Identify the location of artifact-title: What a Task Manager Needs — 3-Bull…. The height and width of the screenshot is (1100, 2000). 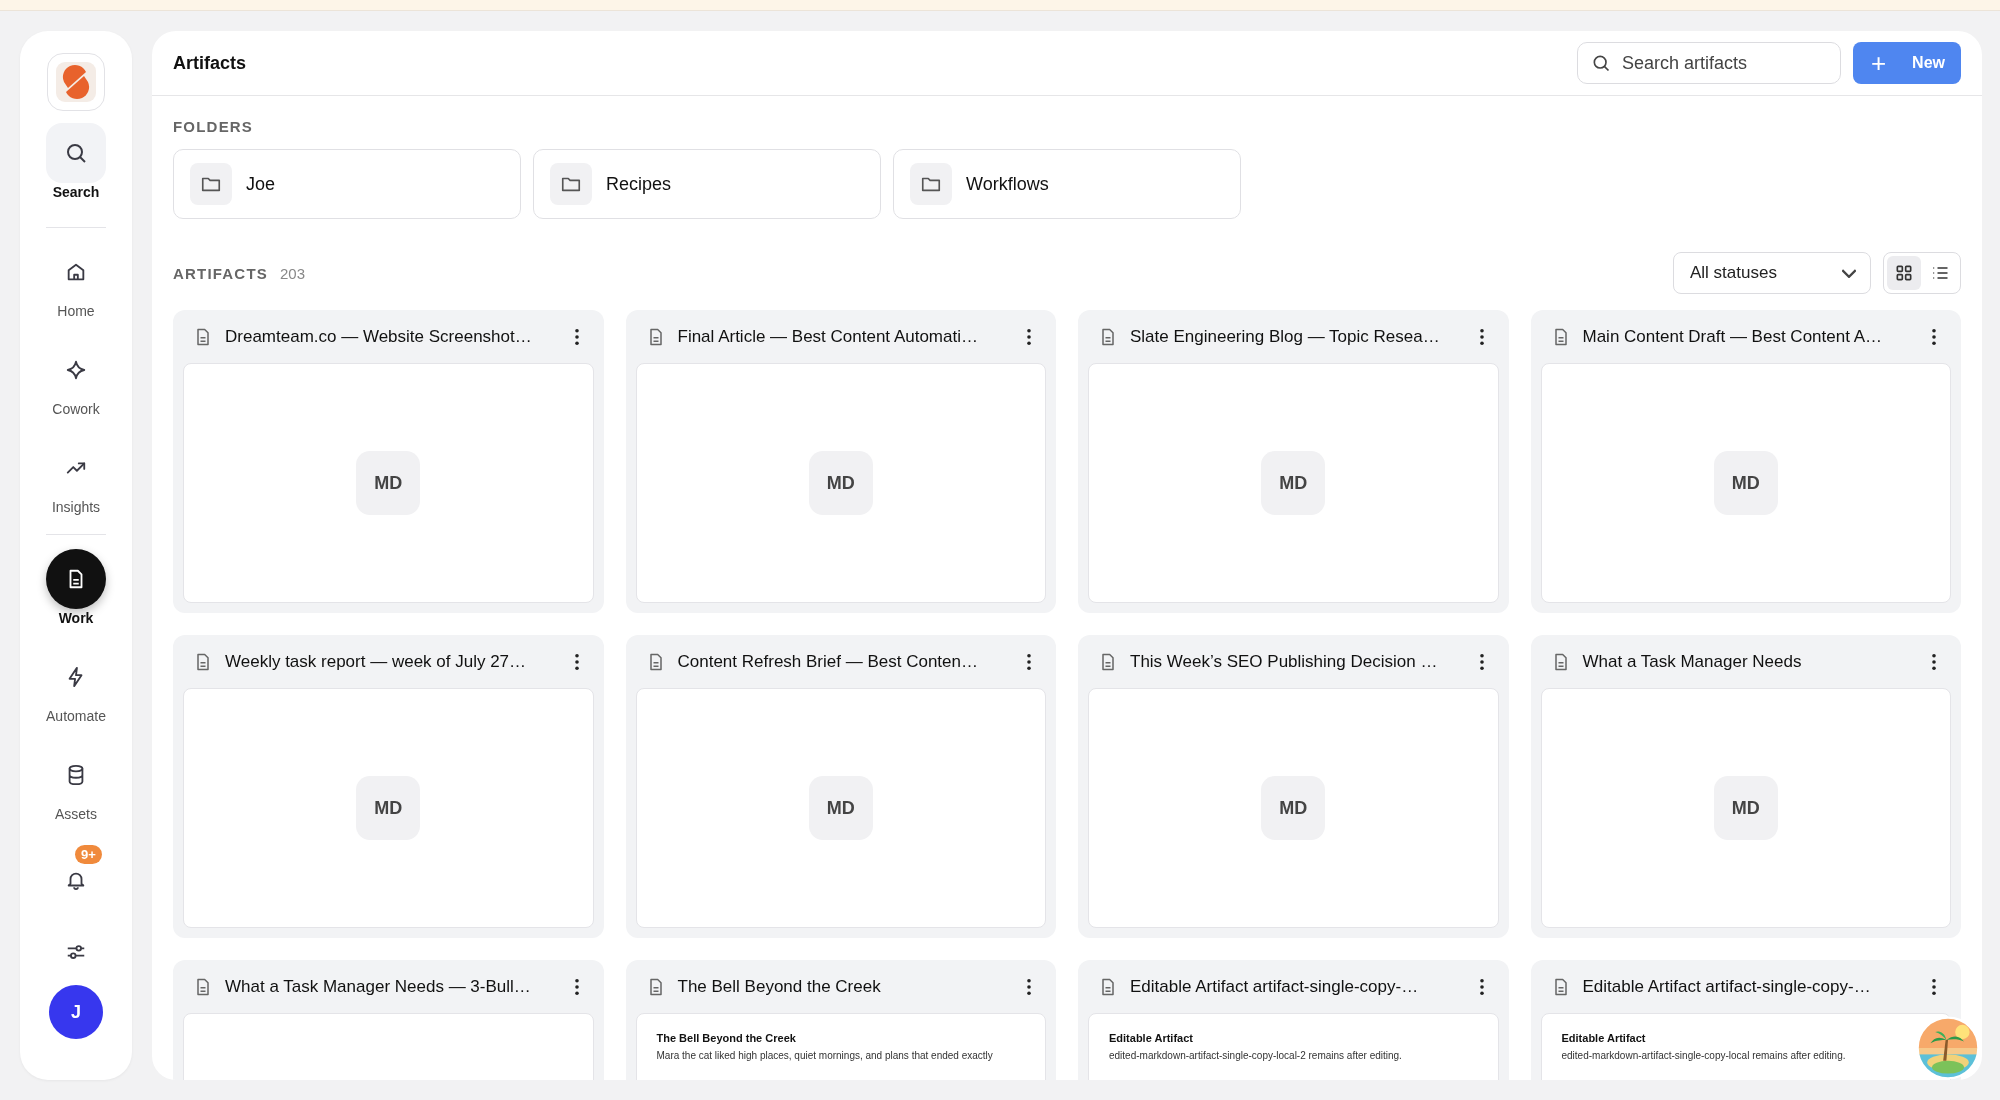
(378, 986).